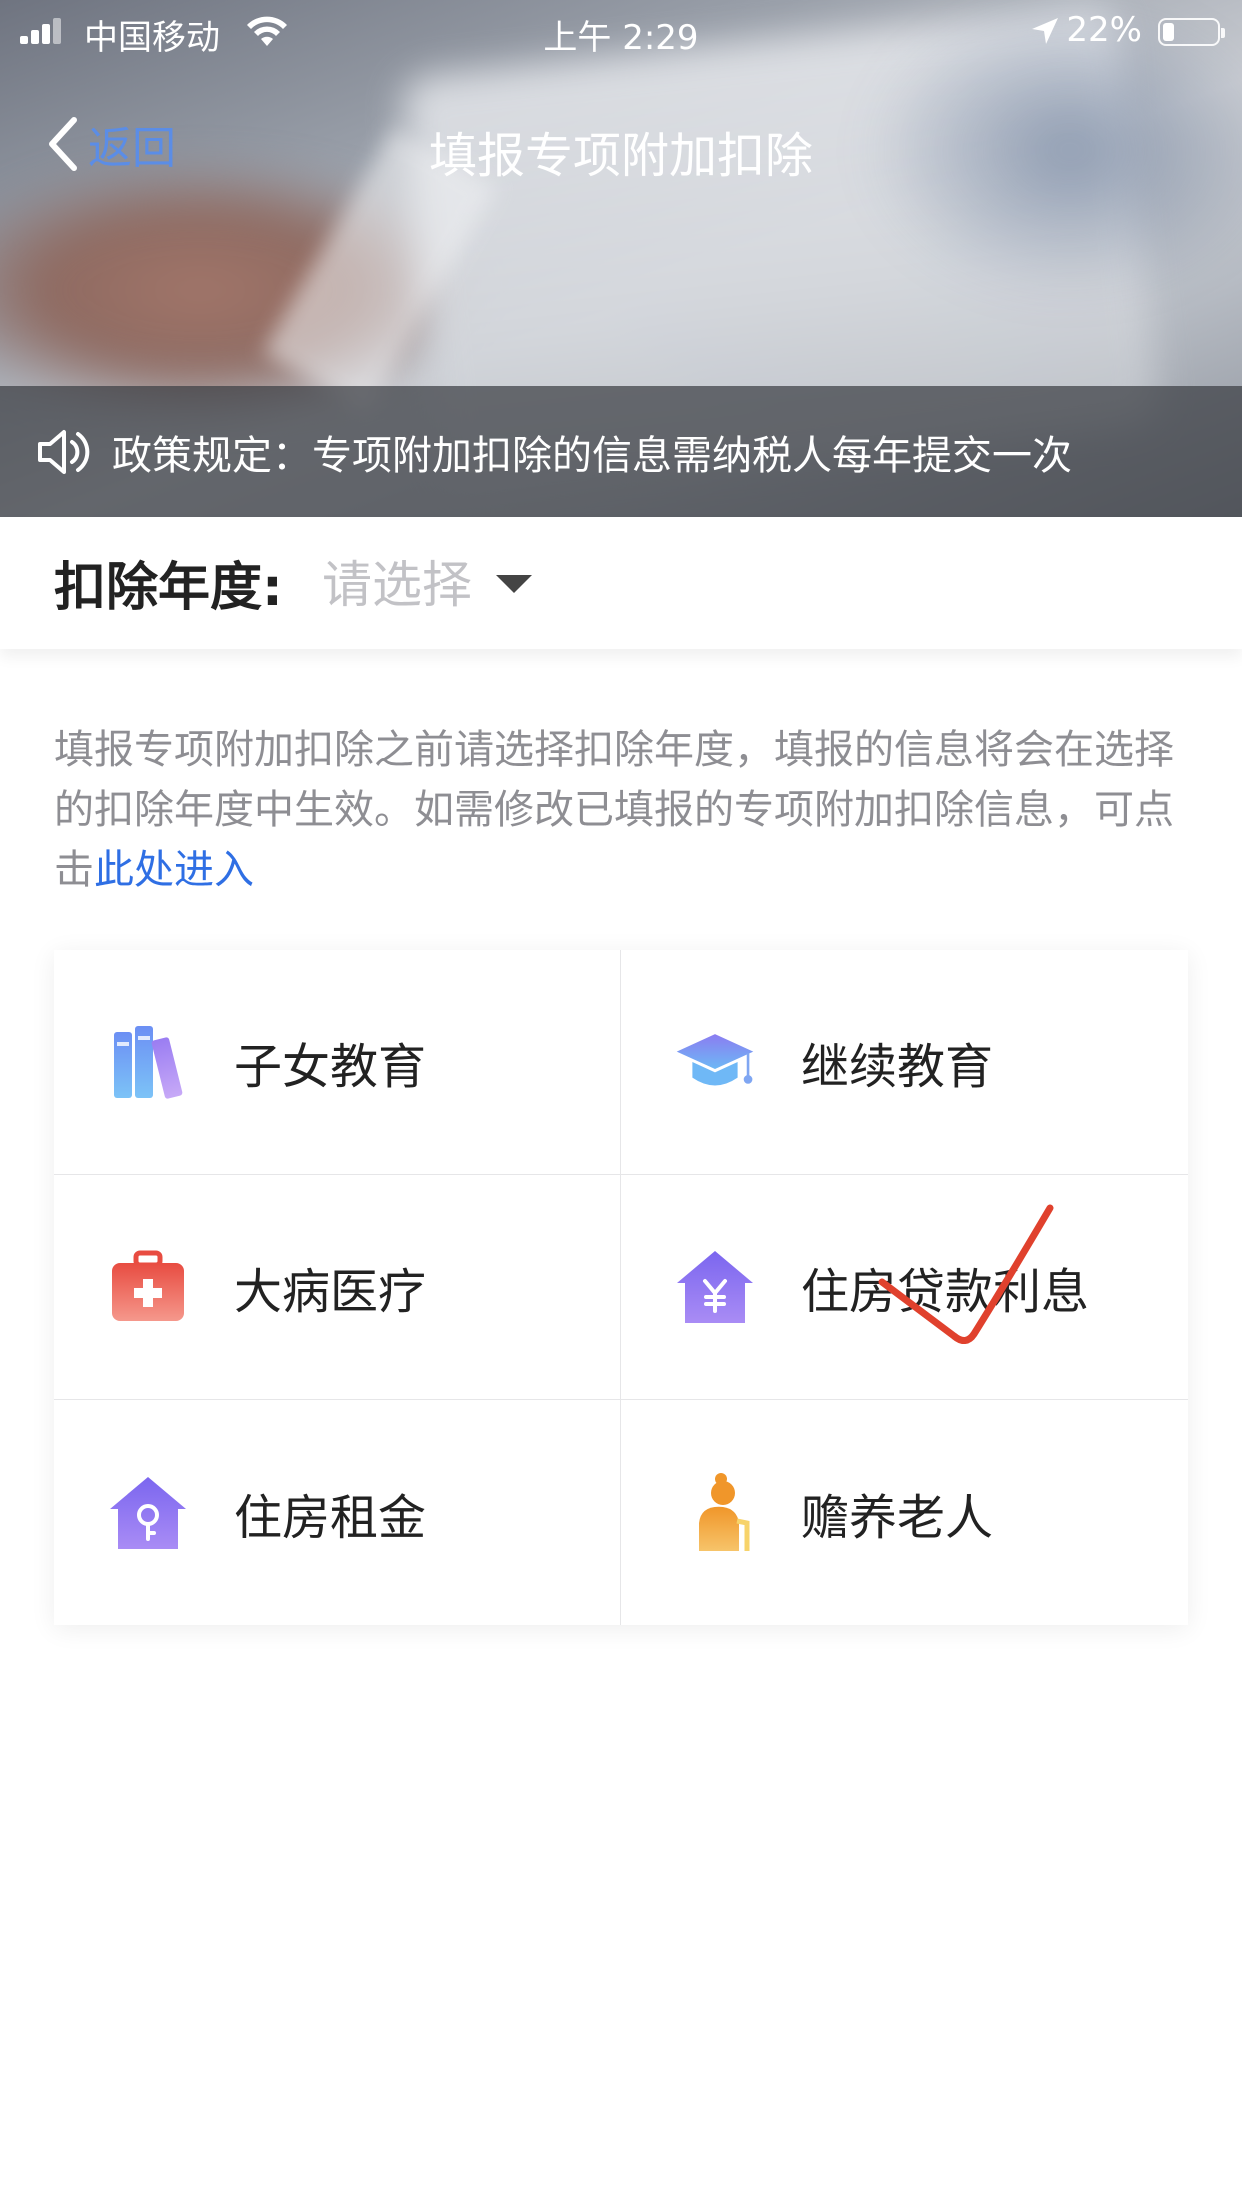  What do you see at coordinates (715, 1062) in the screenshot?
I see `graduation-cap-icon` at bounding box center [715, 1062].